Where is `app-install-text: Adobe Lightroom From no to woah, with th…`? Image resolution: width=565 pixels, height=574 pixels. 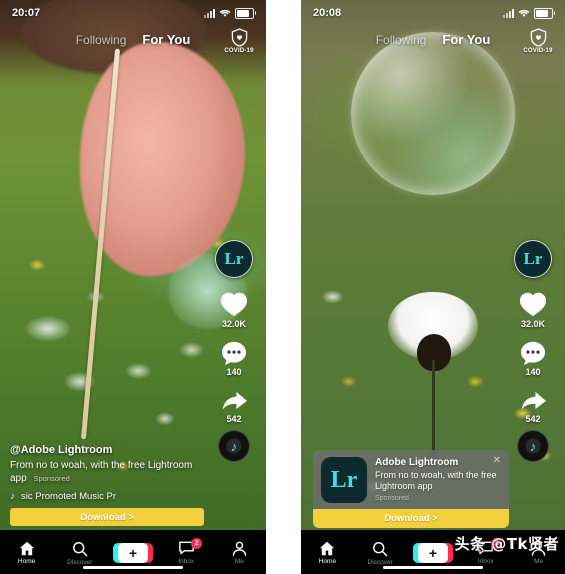 app-install-text: Adobe Lightroom From no to woah, with th… is located at coordinates (438, 480).